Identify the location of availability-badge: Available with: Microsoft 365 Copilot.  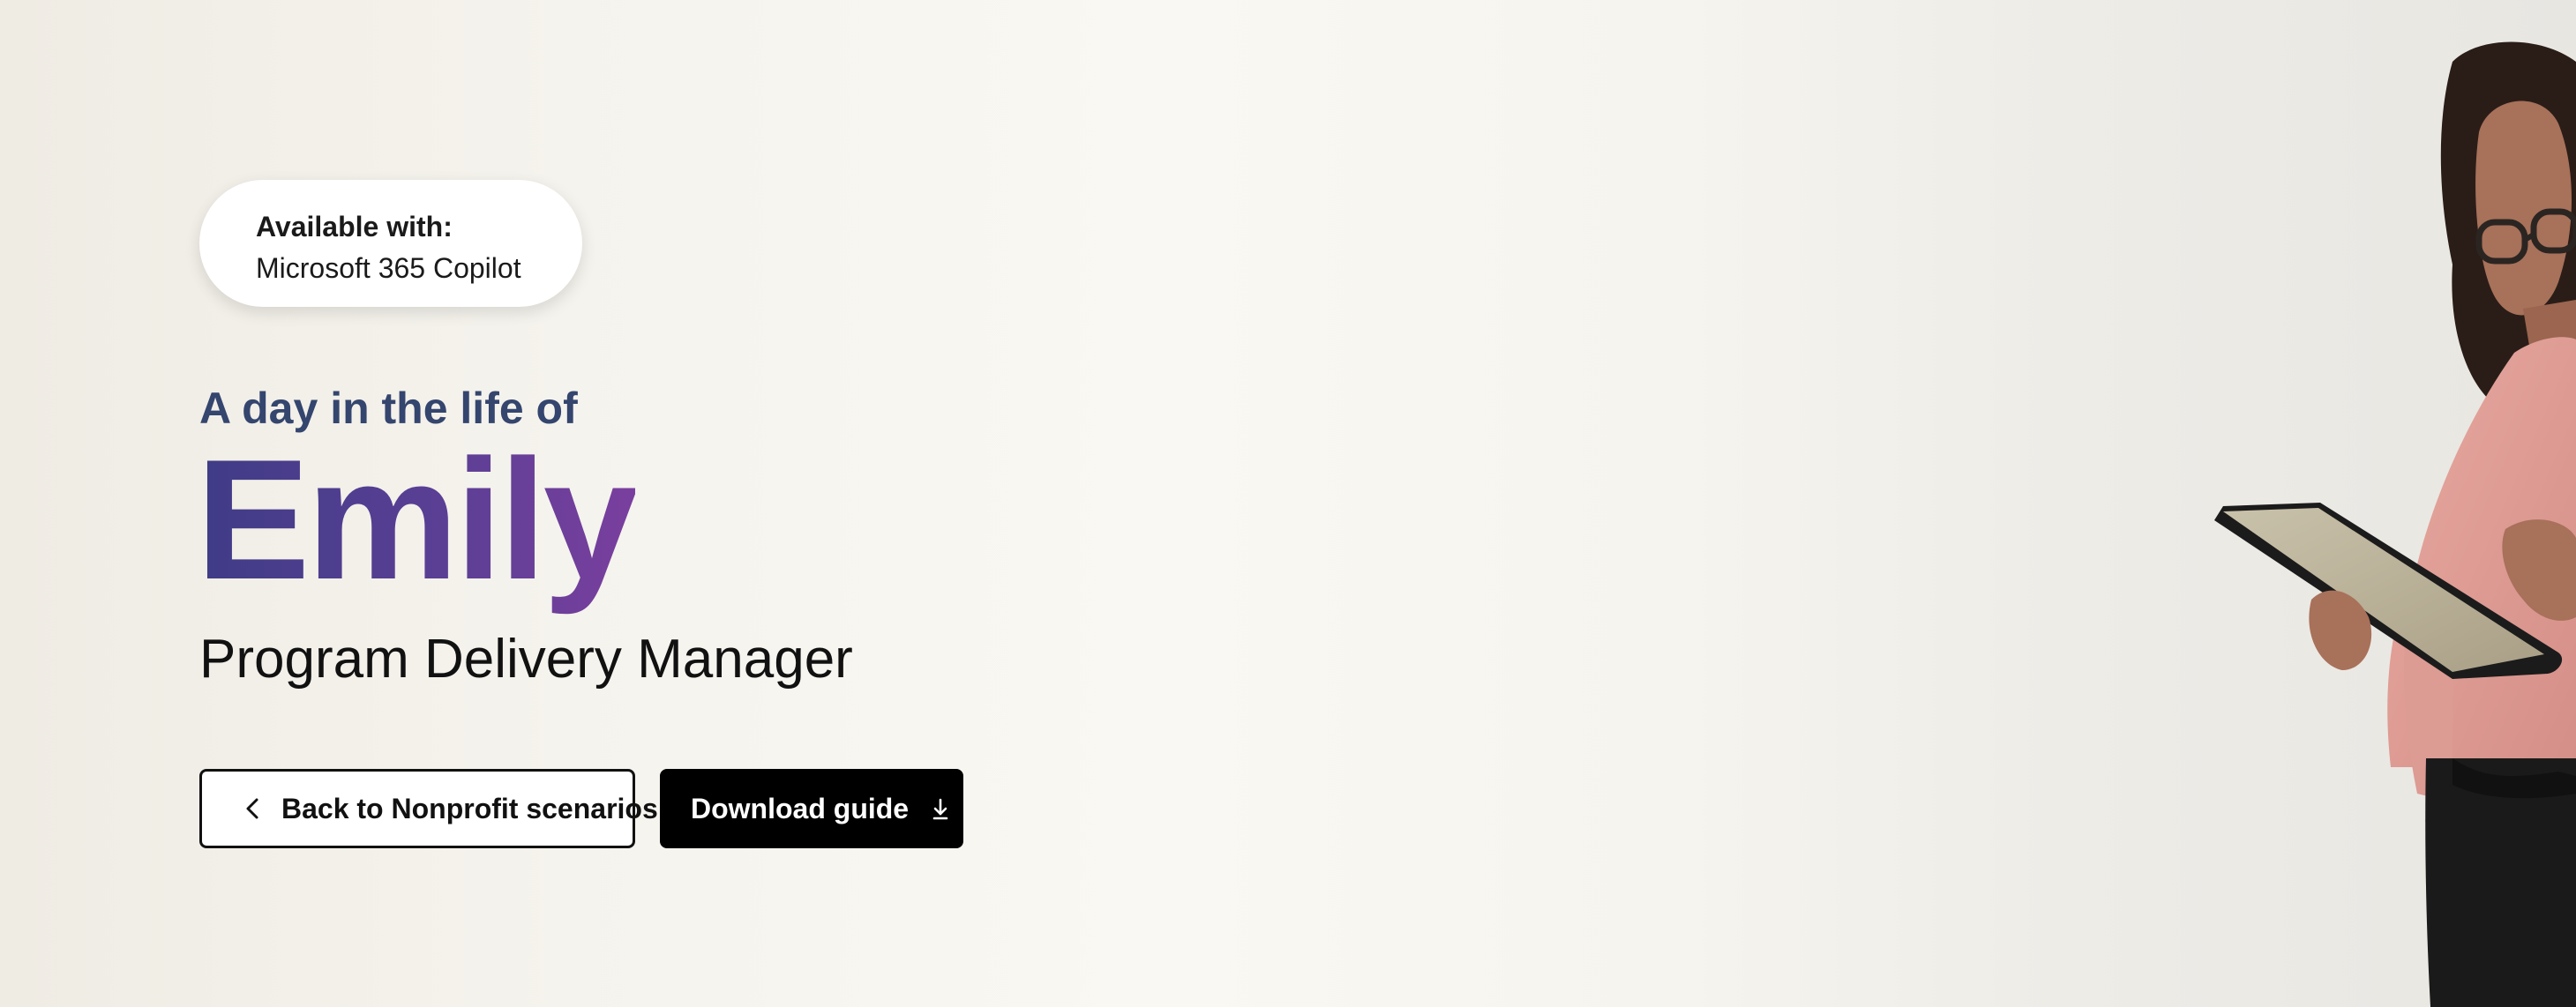
(391, 244).